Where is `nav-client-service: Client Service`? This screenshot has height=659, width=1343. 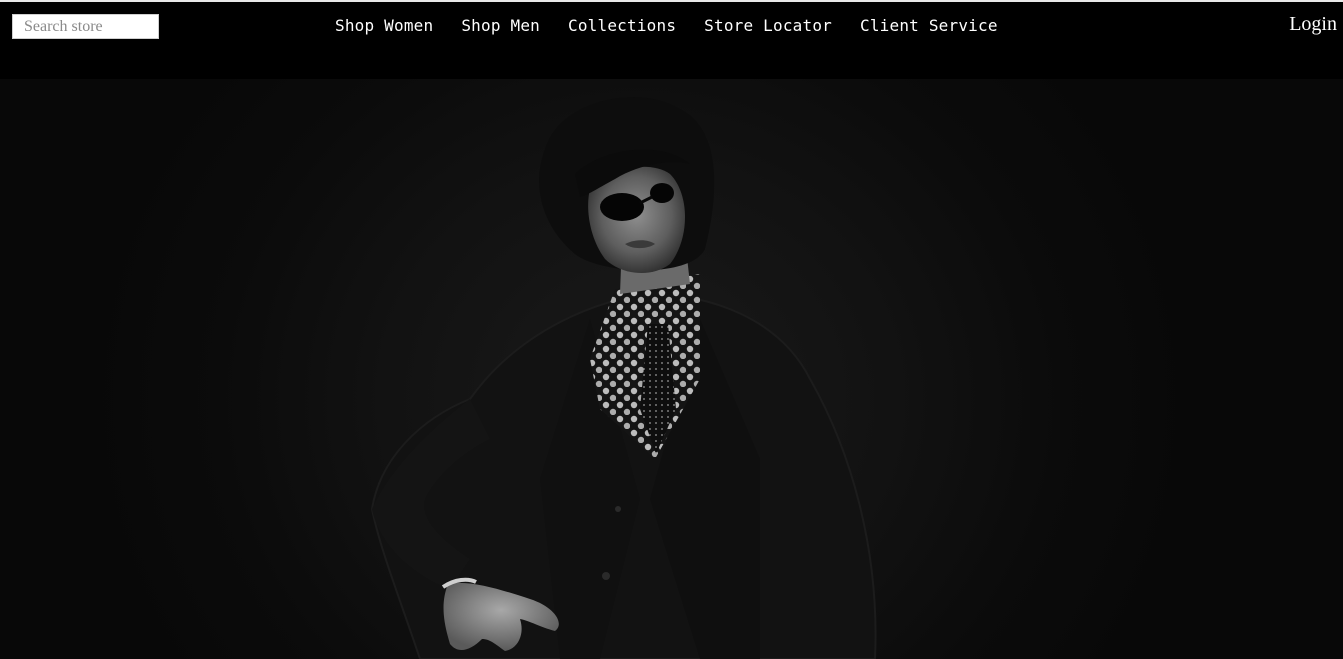
nav-client-service: Client Service is located at coordinates (929, 25).